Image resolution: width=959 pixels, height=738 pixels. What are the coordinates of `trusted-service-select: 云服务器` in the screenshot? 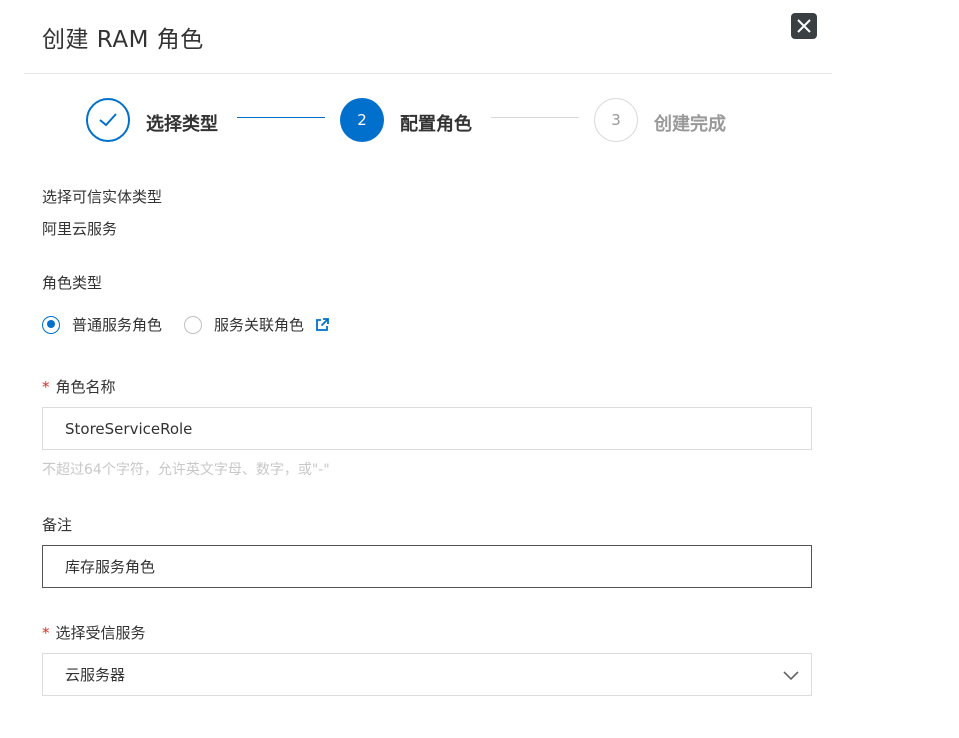 It's located at (427, 674).